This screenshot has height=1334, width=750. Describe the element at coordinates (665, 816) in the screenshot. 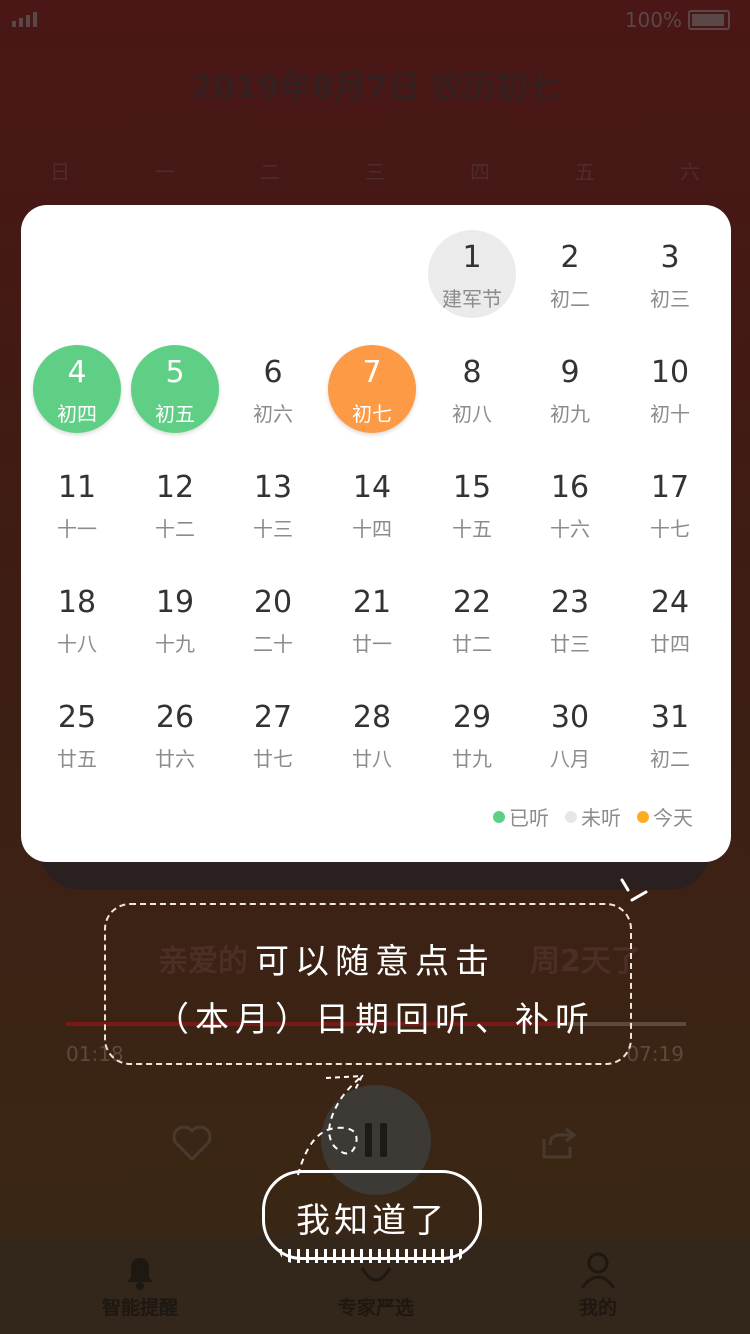

I see `legend-item: 今天` at that location.